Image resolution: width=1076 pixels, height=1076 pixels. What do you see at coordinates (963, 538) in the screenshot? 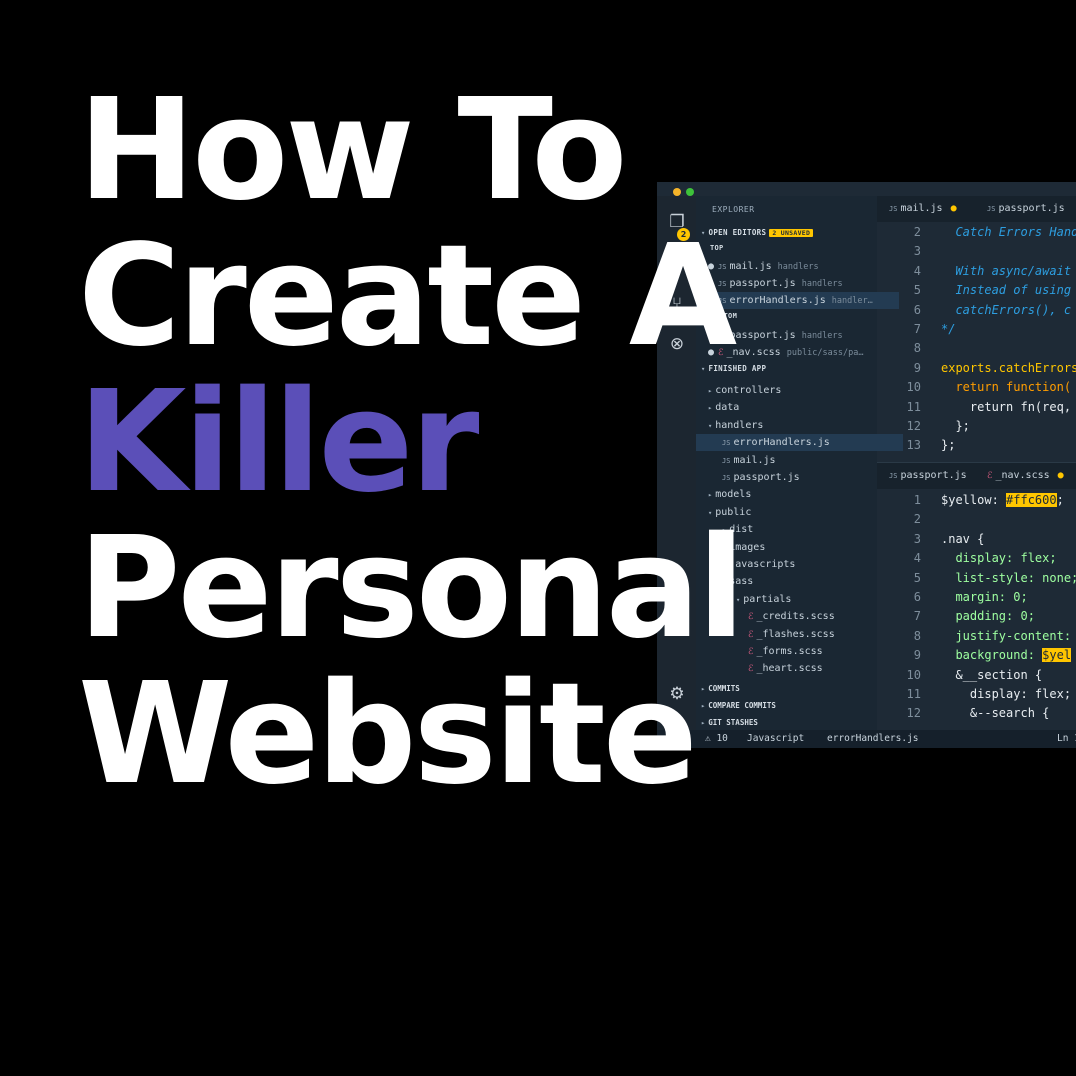
I see `code-text: .nav {` at bounding box center [963, 538].